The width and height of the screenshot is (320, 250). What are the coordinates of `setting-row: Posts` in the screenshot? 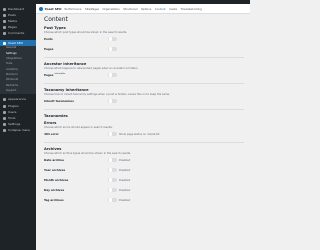 It's located at (144, 39).